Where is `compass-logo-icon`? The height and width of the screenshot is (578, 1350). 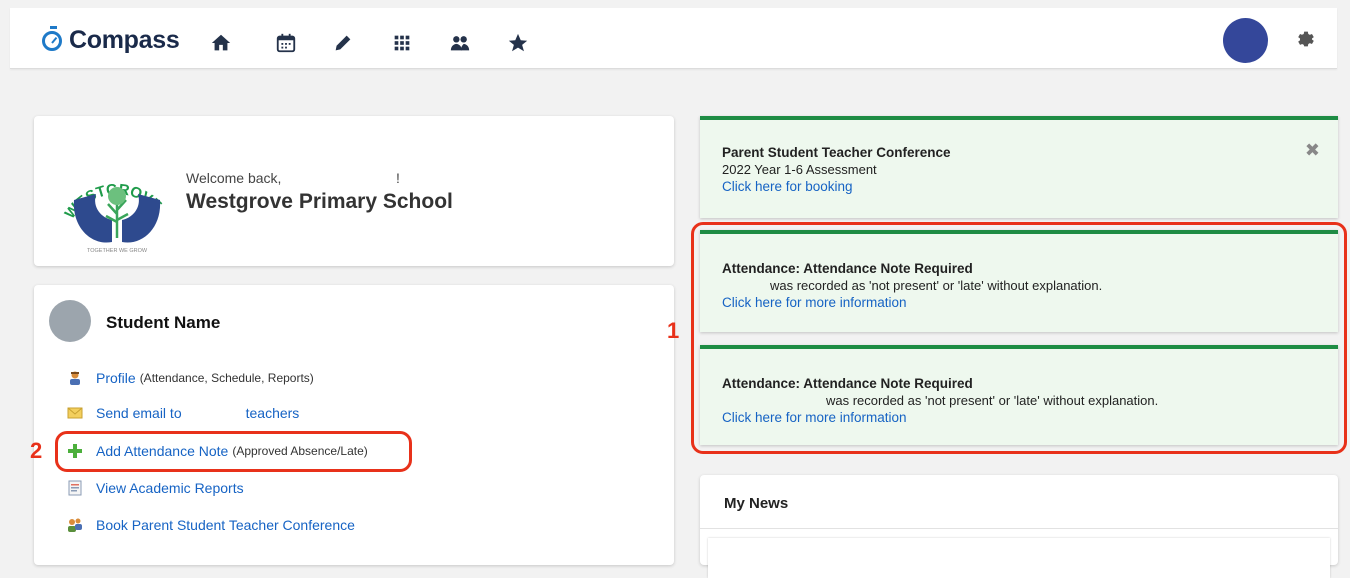
compass-logo-icon is located at coordinates (52, 38).